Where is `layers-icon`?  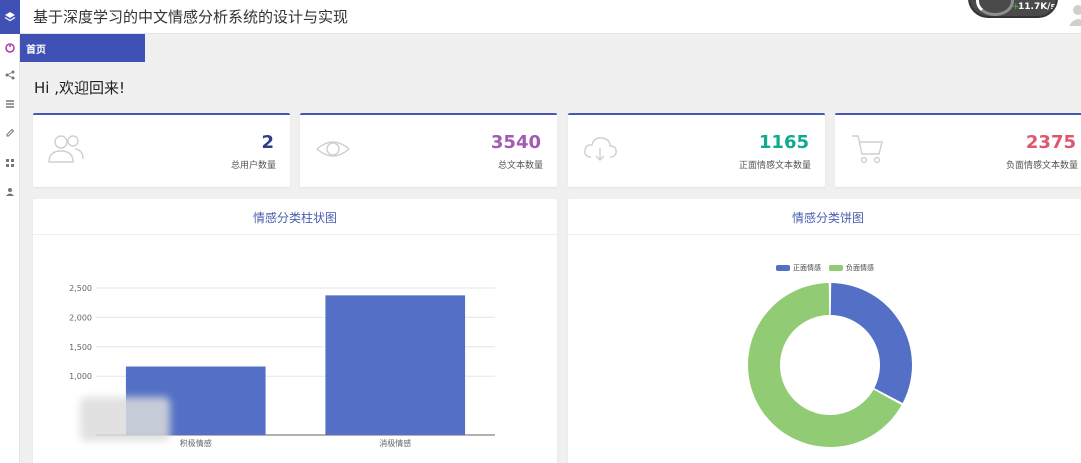
layers-icon is located at coordinates (10, 17).